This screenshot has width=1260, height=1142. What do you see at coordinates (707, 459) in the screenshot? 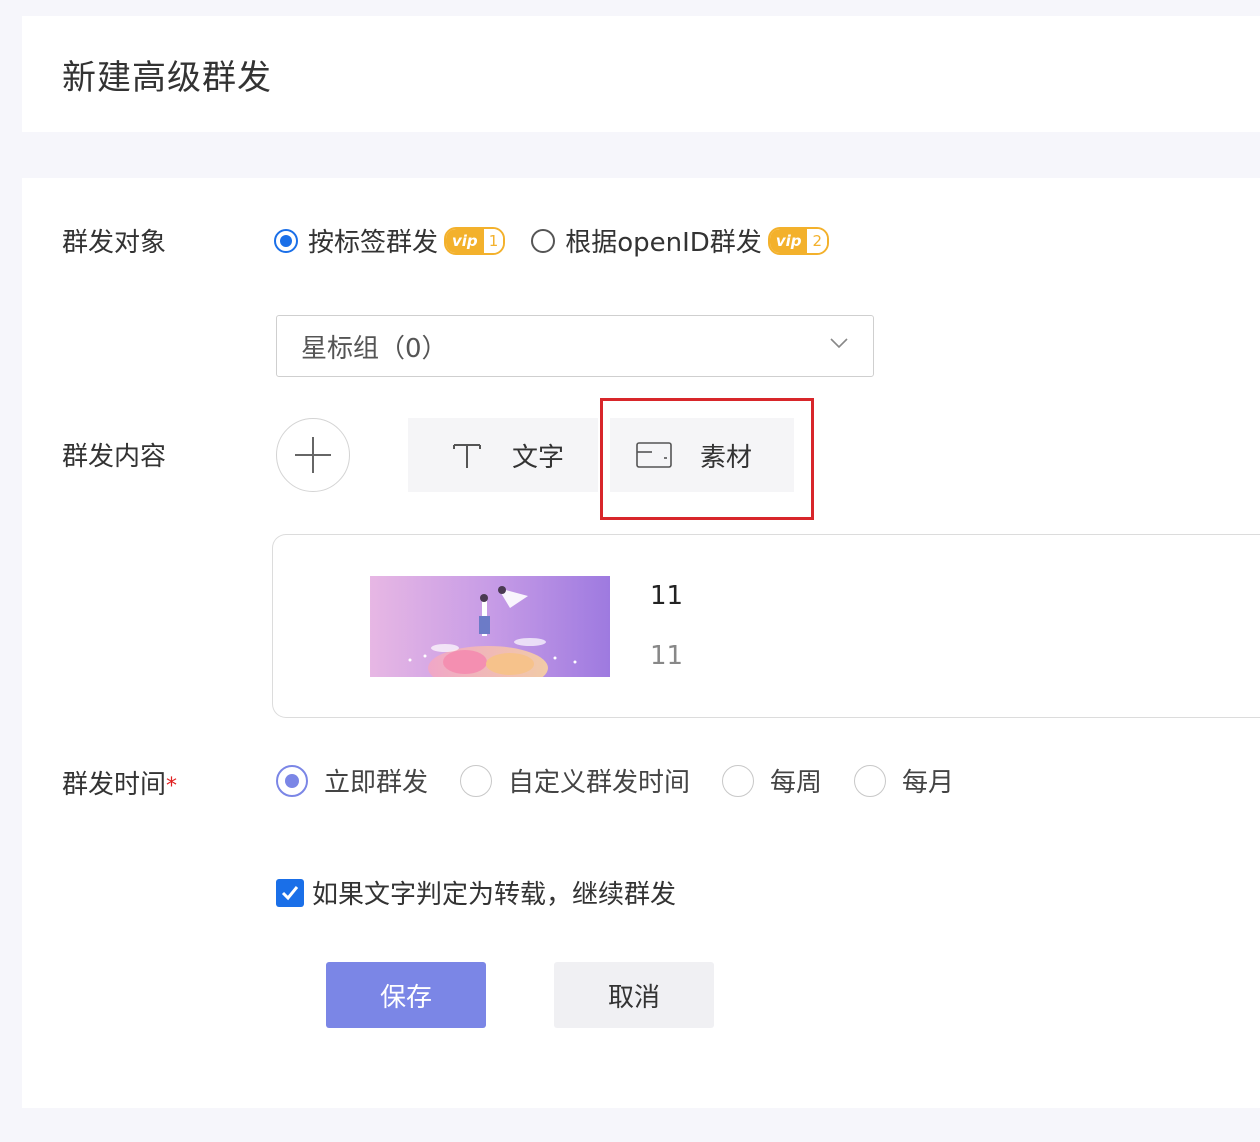
I see `annotation-highlight-box` at bounding box center [707, 459].